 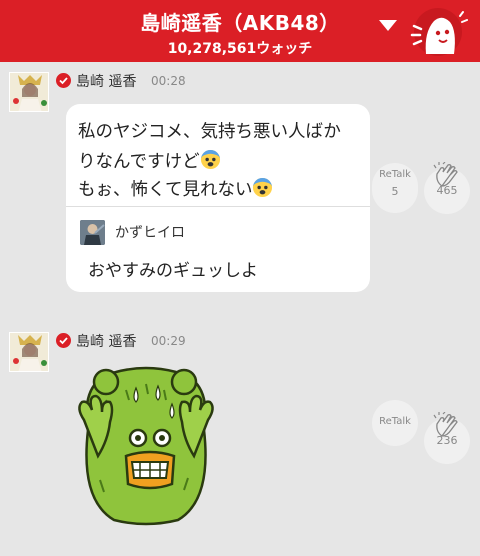 I want to click on clap-count: 465, so click(x=447, y=190).